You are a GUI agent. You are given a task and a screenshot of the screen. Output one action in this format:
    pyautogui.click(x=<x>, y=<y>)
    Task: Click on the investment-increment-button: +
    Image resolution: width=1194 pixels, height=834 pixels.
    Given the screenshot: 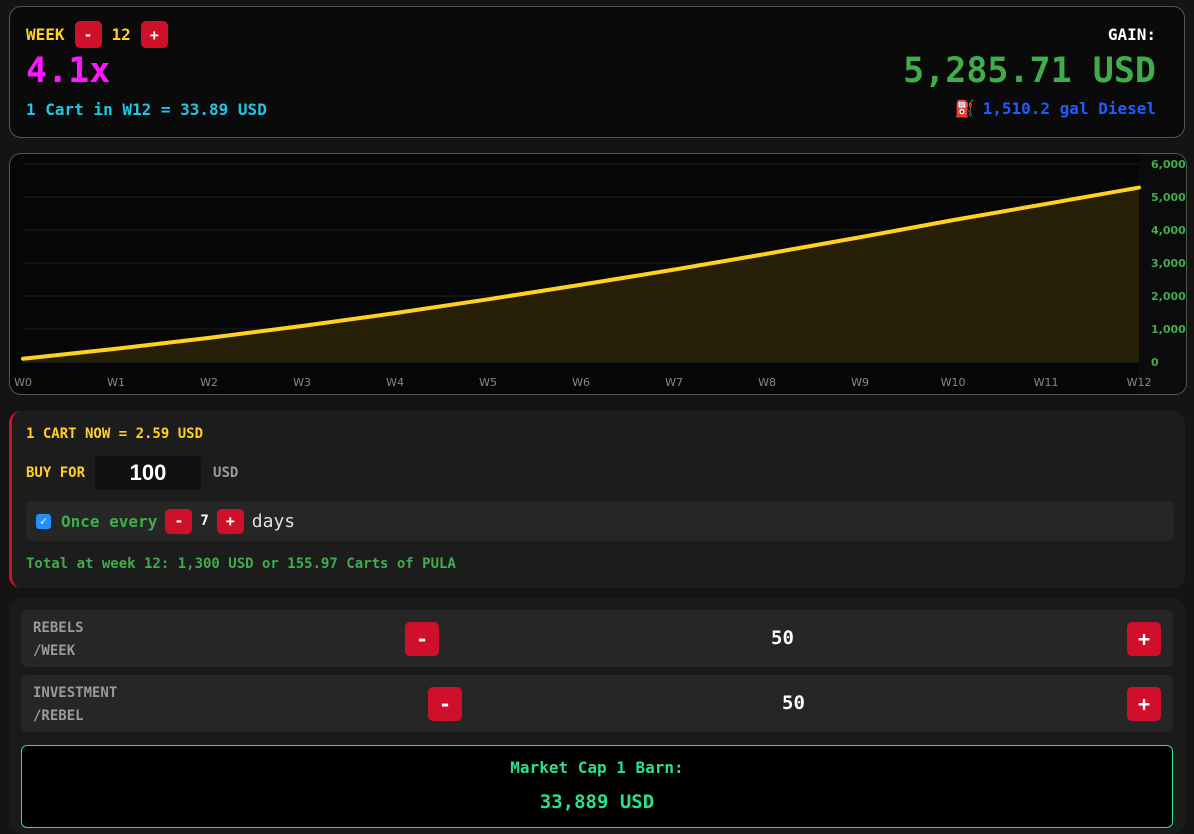 What is the action you would take?
    pyautogui.click(x=1144, y=704)
    